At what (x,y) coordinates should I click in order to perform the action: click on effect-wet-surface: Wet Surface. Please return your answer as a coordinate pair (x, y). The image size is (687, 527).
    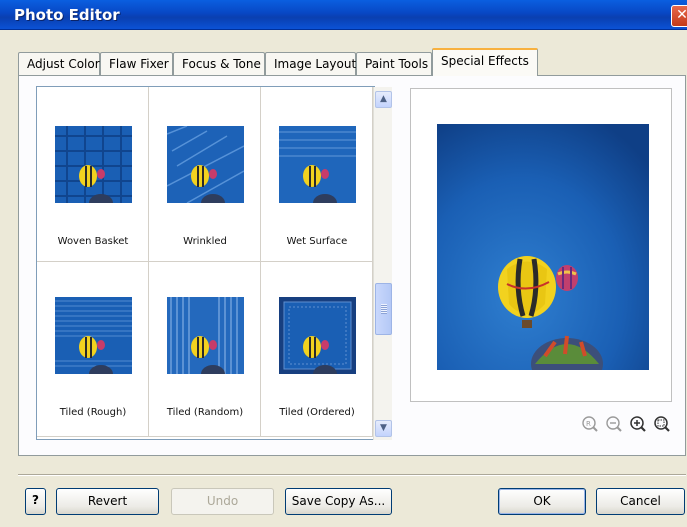
    Looking at the image, I should click on (317, 174).